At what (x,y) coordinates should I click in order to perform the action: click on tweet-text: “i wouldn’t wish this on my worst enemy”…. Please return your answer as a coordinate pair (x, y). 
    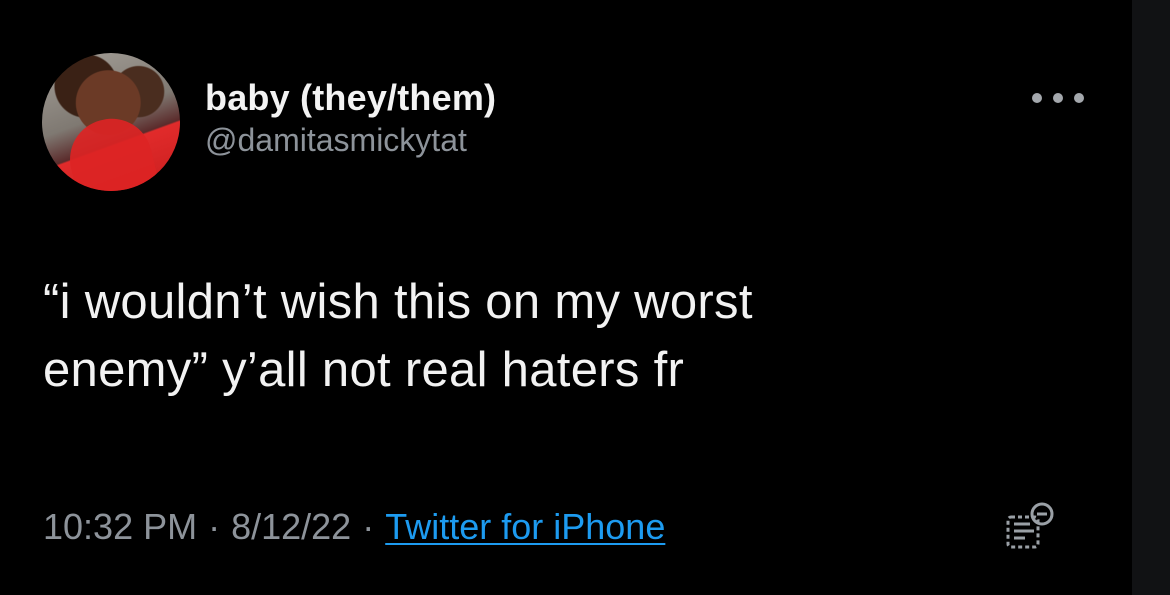
    Looking at the image, I should click on (398, 336).